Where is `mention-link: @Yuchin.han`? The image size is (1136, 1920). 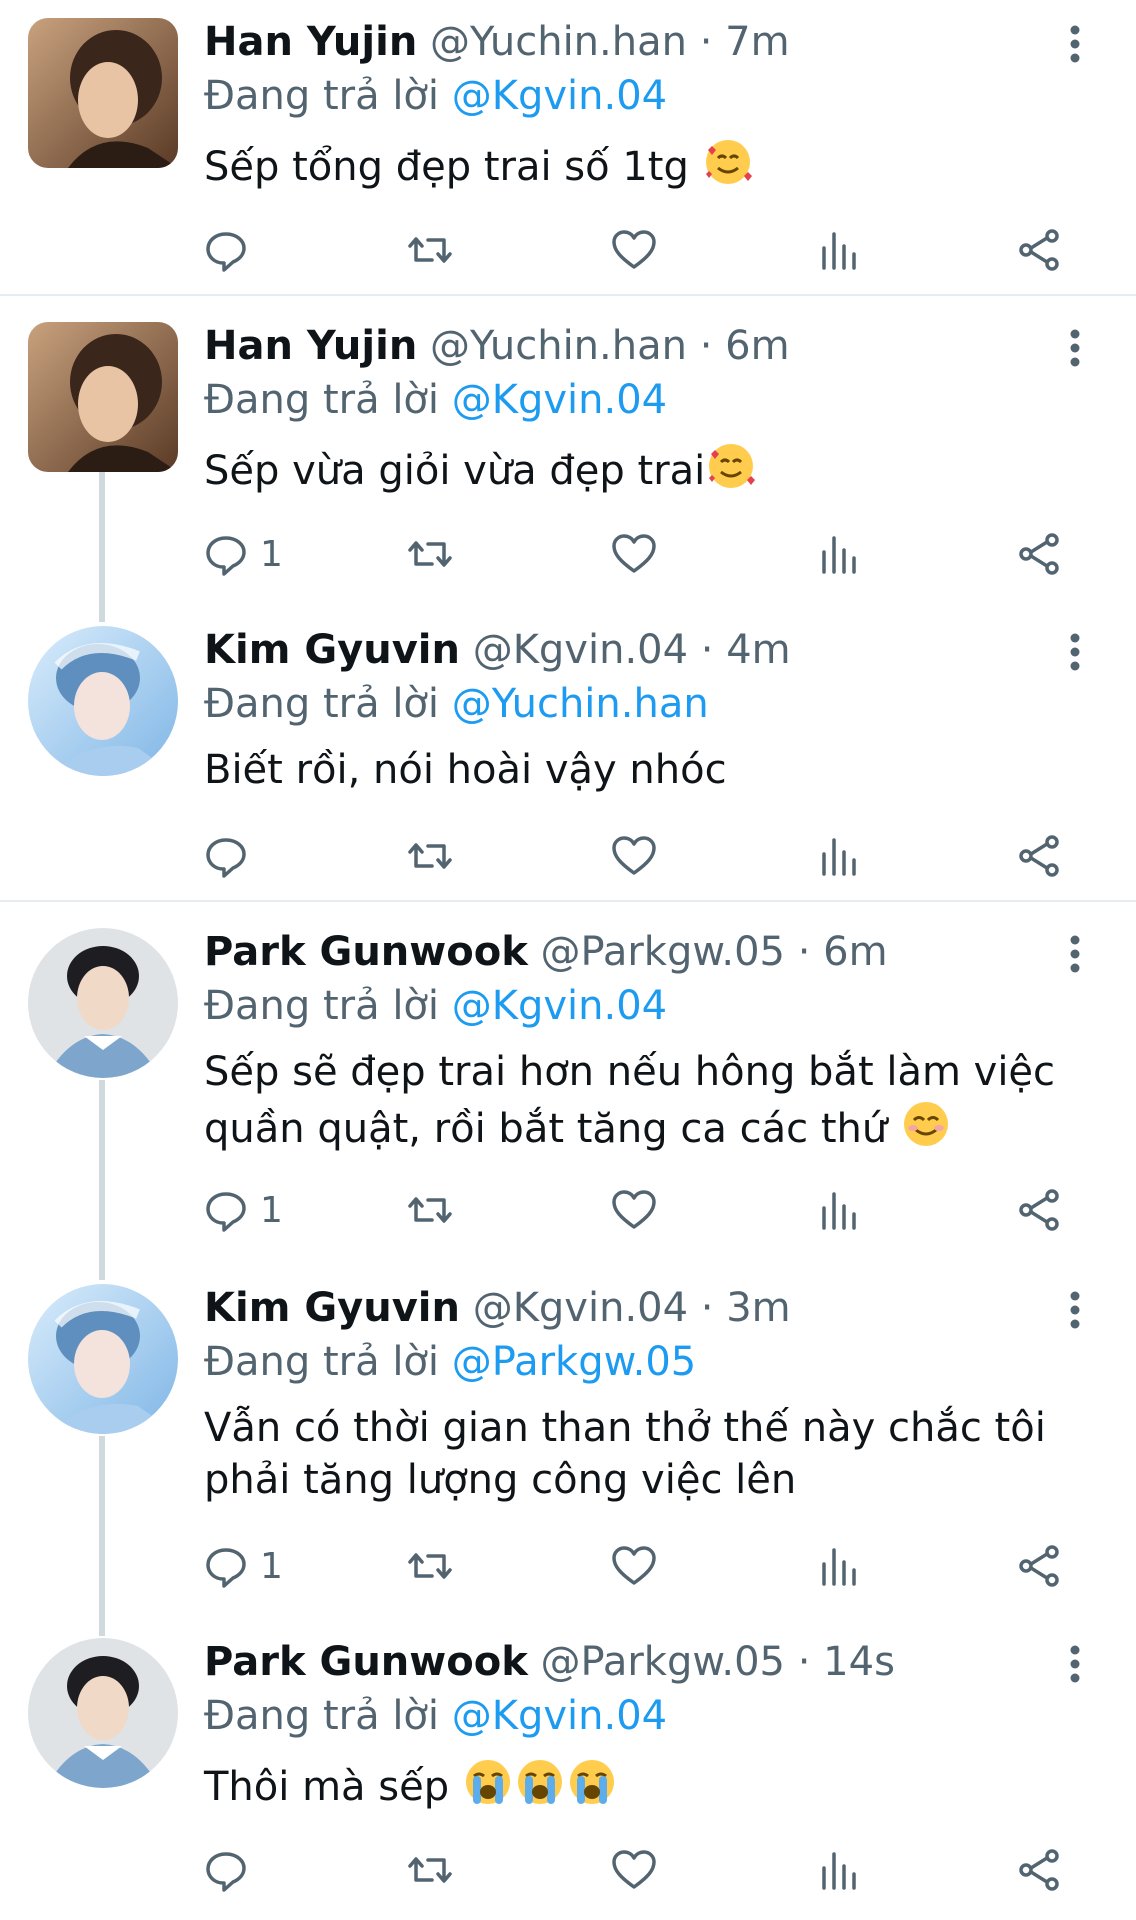 mention-link: @Yuchin.han is located at coordinates (580, 704).